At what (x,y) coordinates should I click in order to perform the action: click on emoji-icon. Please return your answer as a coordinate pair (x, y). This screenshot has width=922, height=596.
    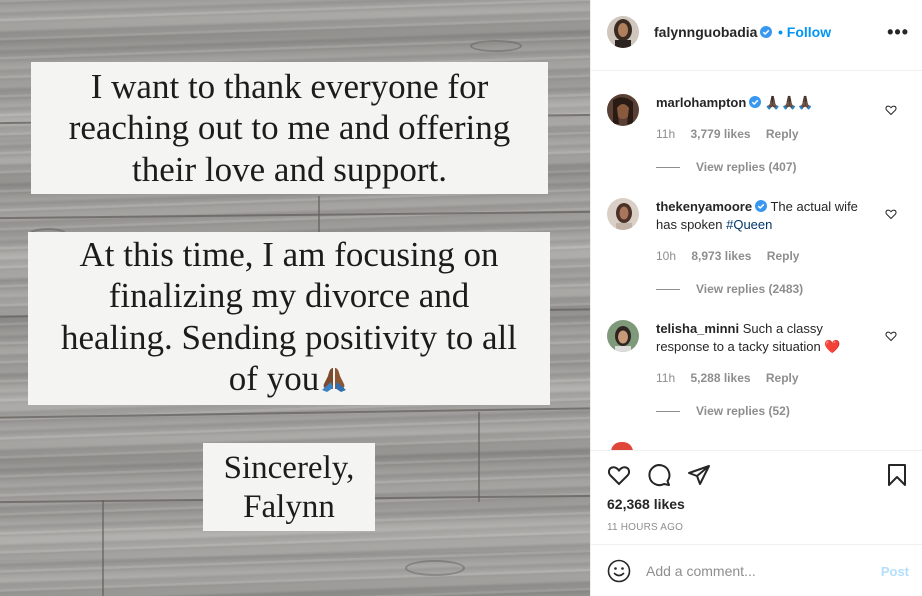
    Looking at the image, I should click on (619, 571).